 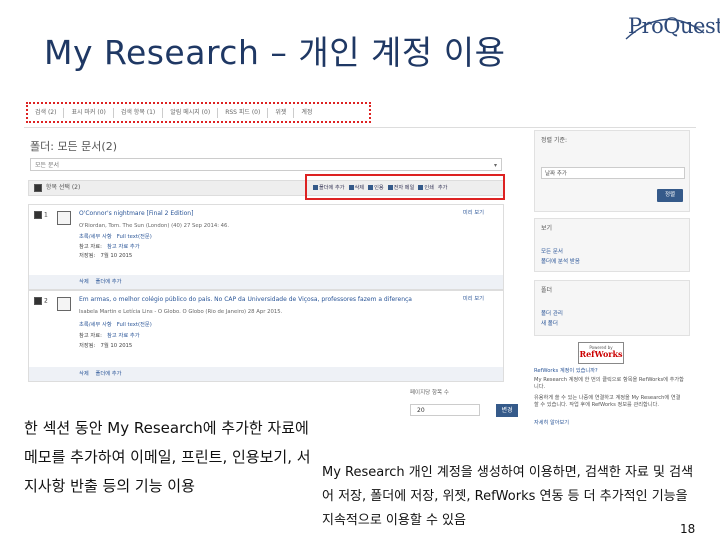 What do you see at coordinates (306, 113) in the screenshot?
I see `tab-account: 계정` at bounding box center [306, 113].